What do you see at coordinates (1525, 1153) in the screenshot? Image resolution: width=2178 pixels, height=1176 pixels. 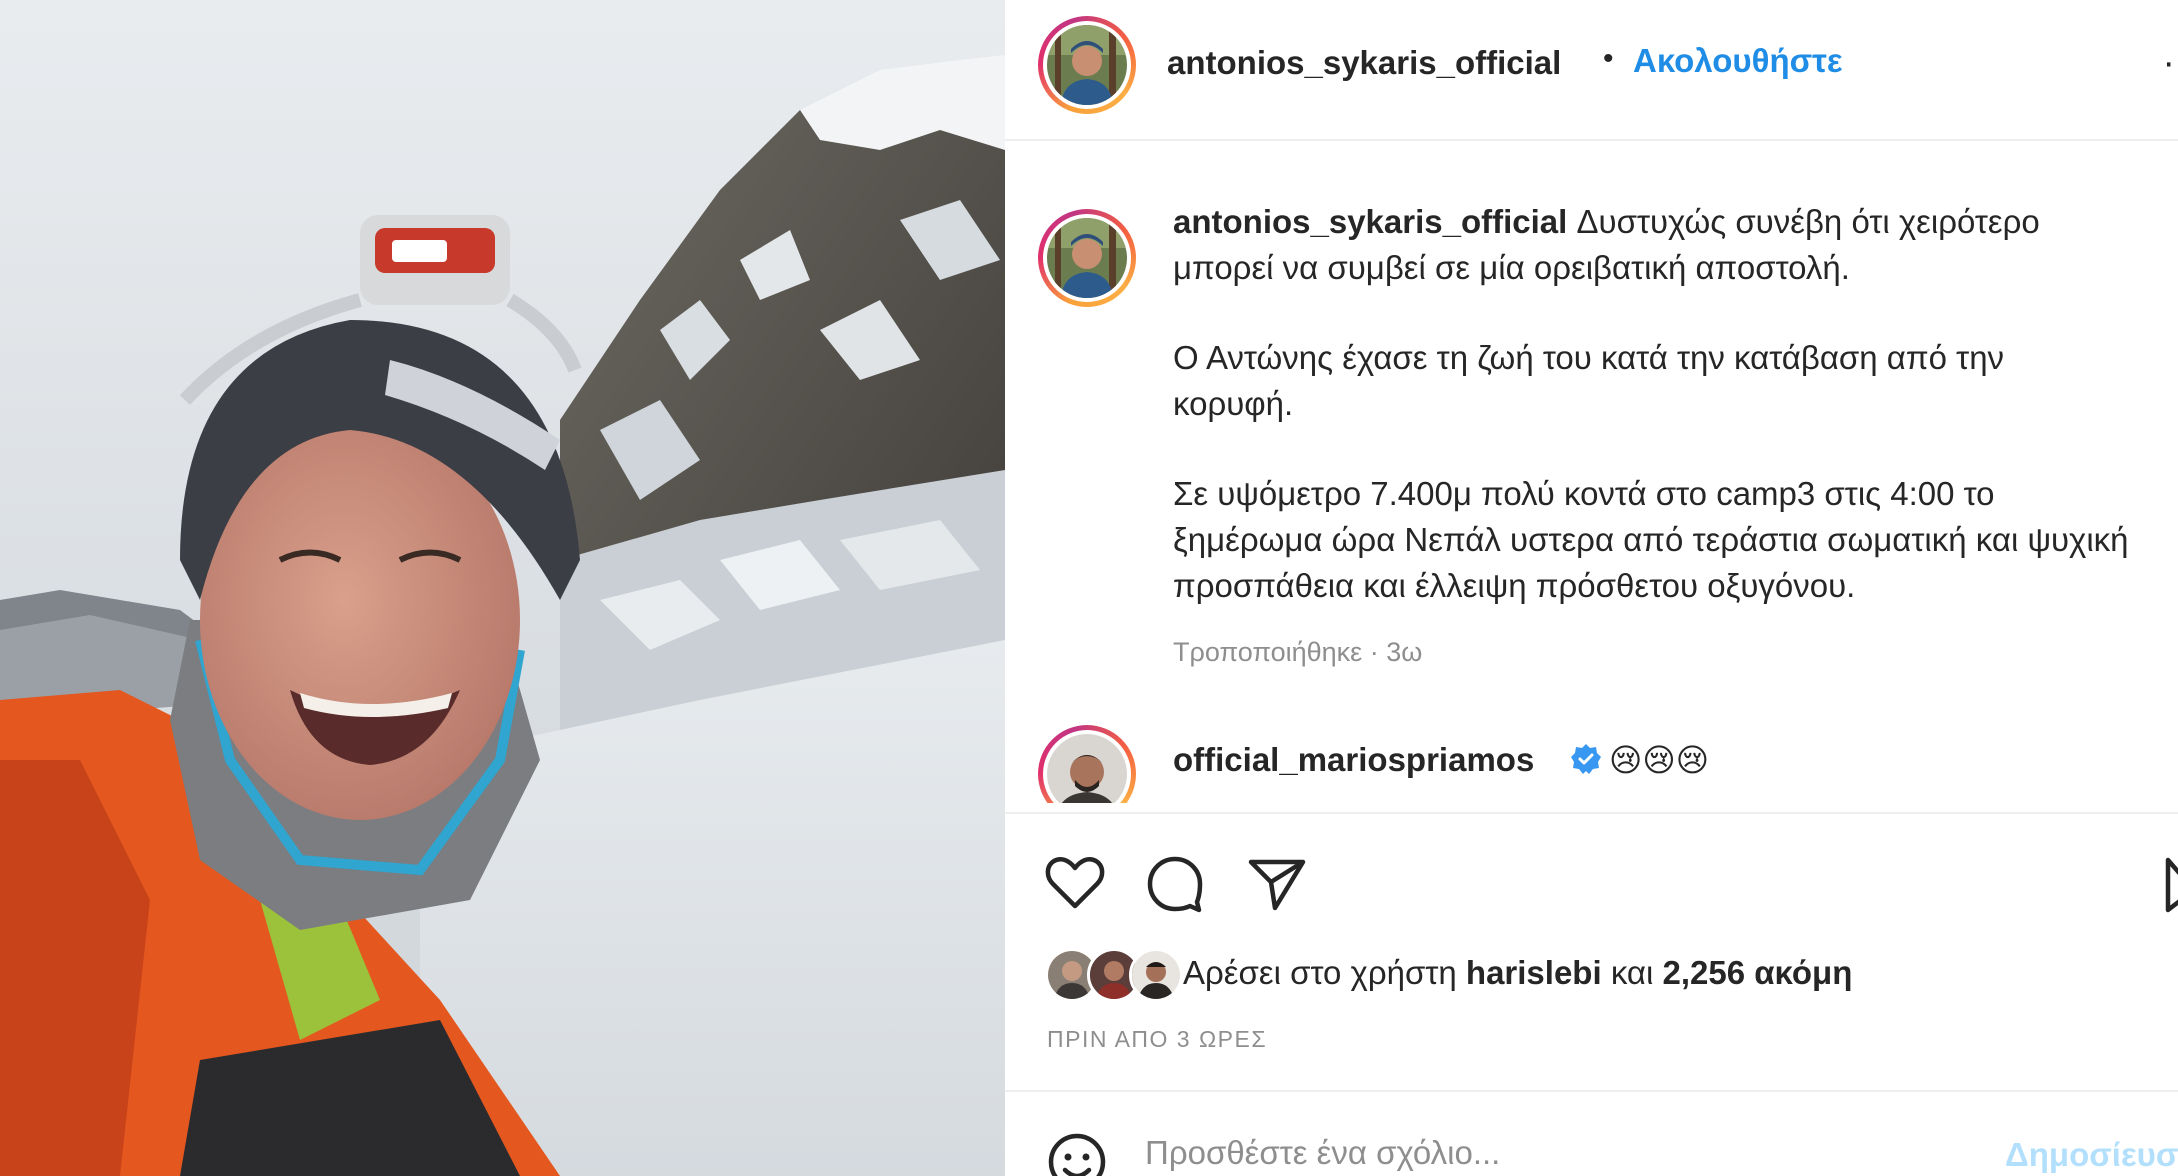 I see `comment-input` at bounding box center [1525, 1153].